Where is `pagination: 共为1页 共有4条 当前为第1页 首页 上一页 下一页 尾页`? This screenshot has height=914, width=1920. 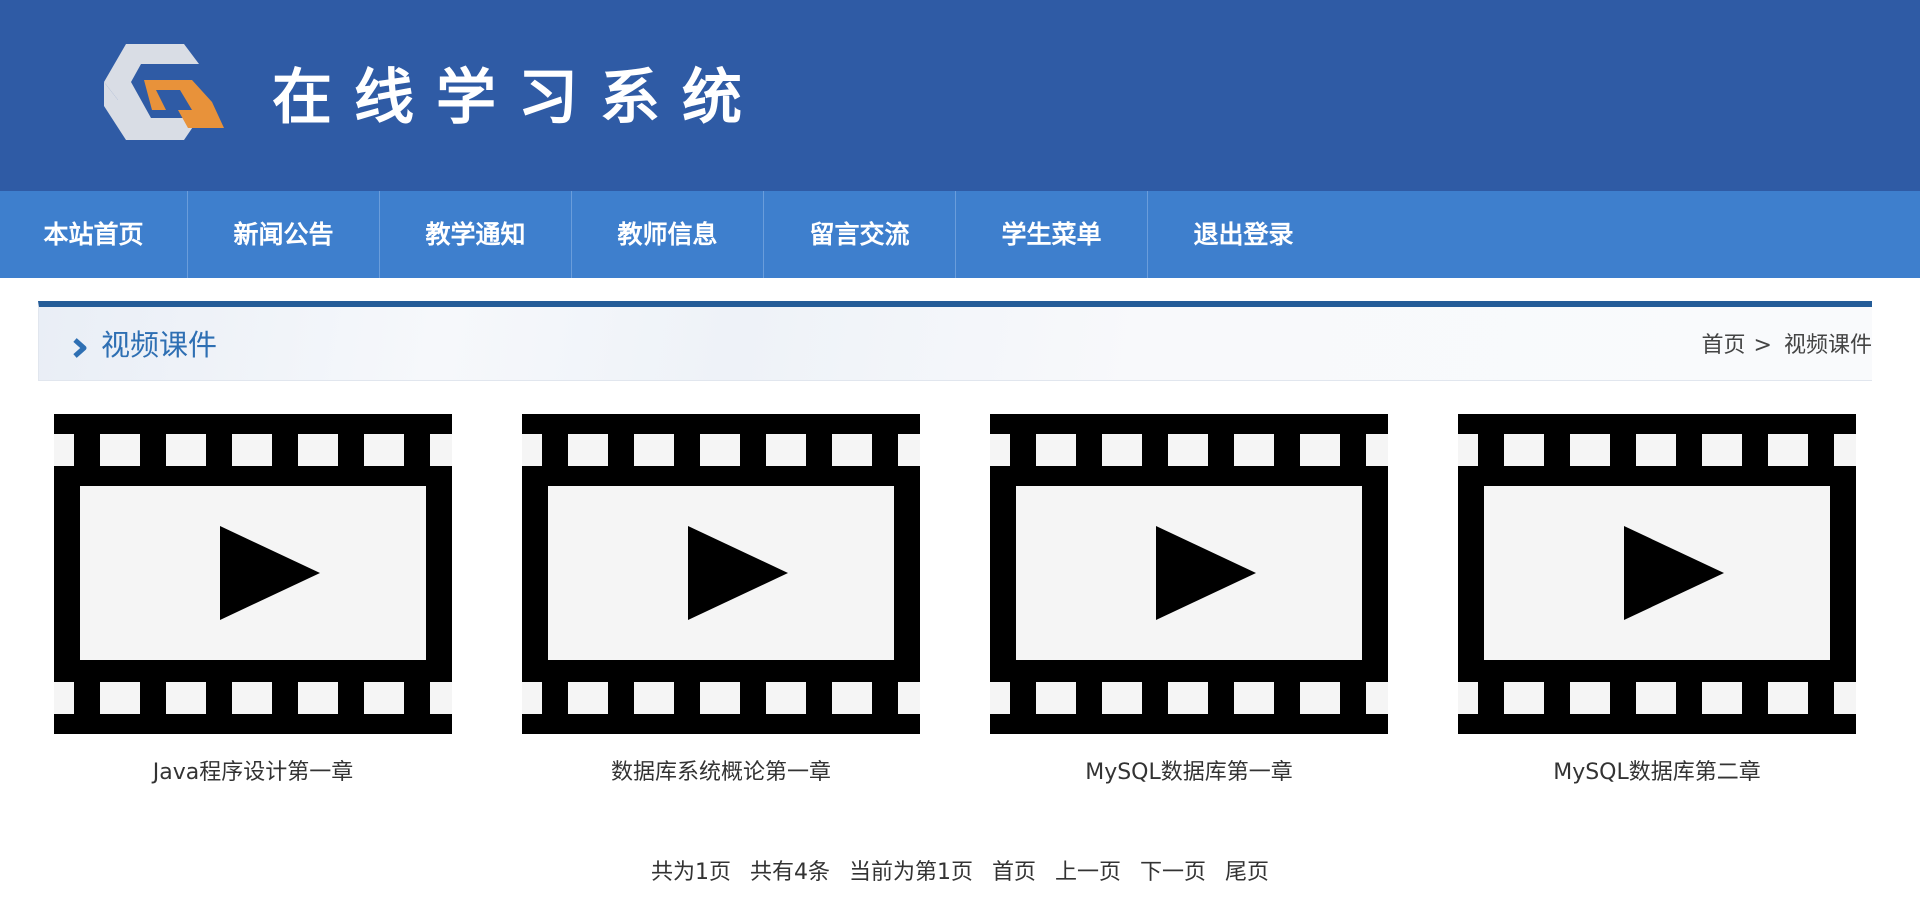
pagination: 共为1页 共有4条 当前为第1页 首页 上一页 下一页 尾页 is located at coordinates (960, 870).